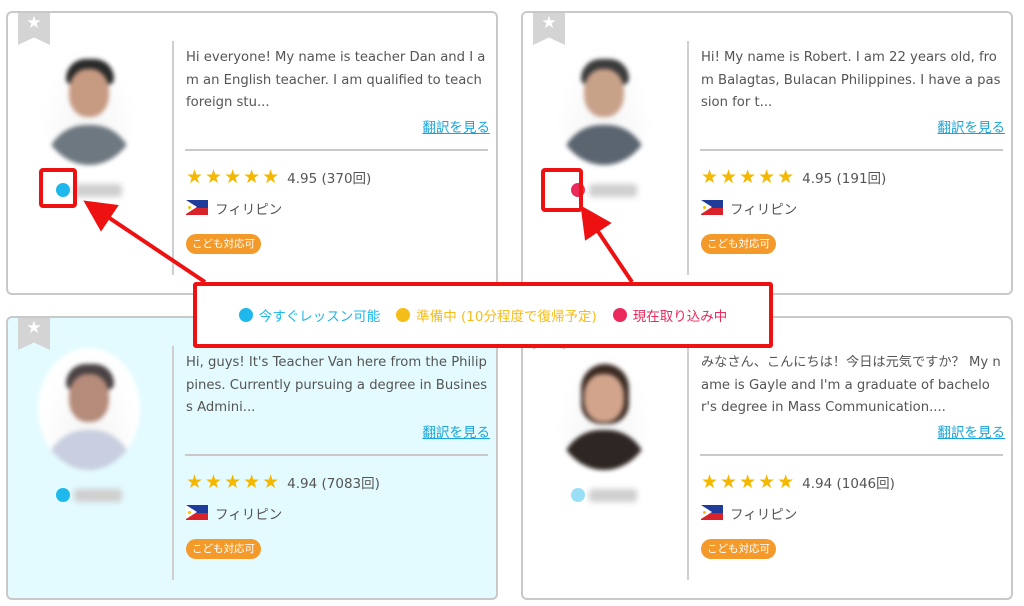  I want to click on legend-item-available: 今すぐレッスン可能, so click(309, 315).